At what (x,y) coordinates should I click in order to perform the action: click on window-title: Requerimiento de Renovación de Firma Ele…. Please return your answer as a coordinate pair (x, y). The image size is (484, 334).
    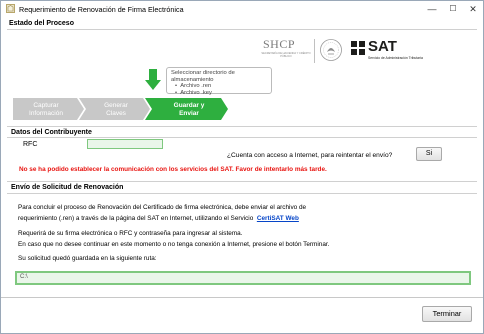
    Looking at the image, I should click on (101, 9).